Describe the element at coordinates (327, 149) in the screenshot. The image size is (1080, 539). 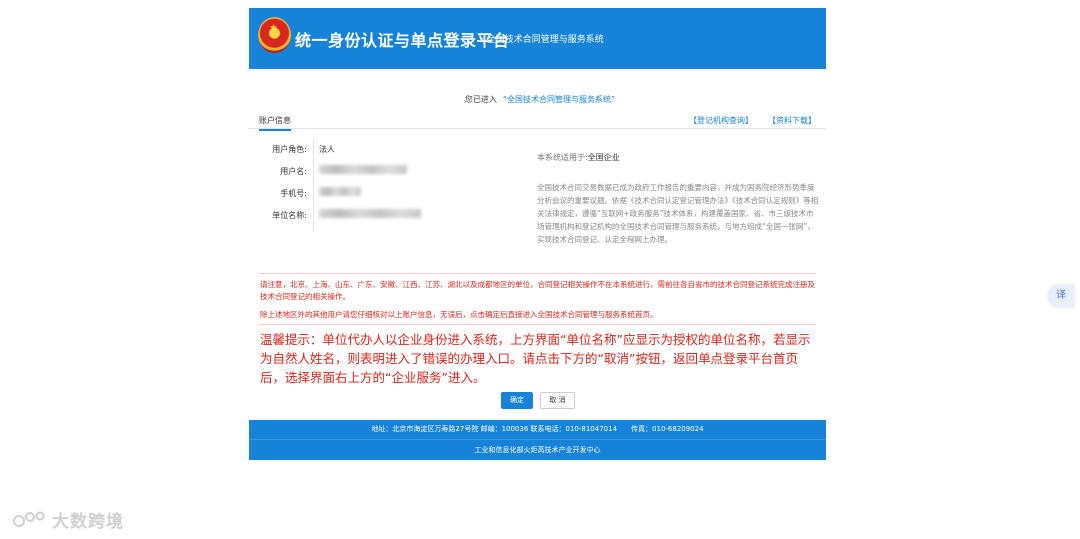
I see `role-value: 法人` at that location.